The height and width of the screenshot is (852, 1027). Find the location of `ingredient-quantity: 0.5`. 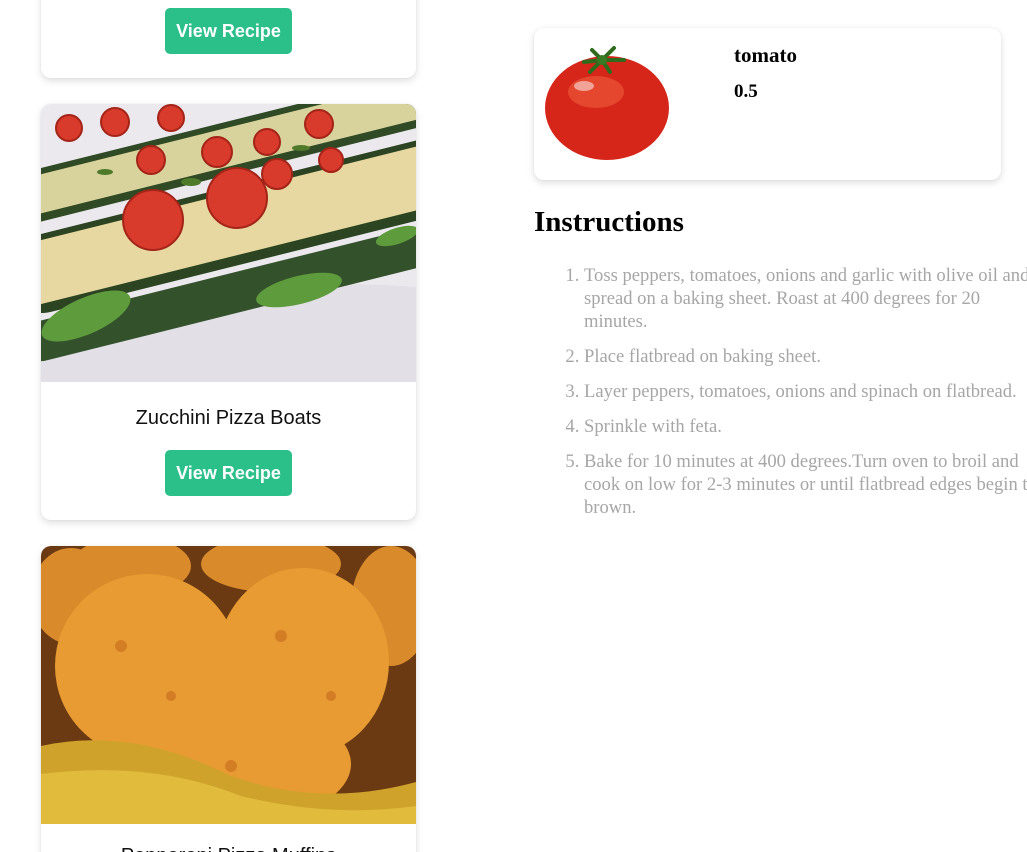

ingredient-quantity: 0.5 is located at coordinates (746, 91).